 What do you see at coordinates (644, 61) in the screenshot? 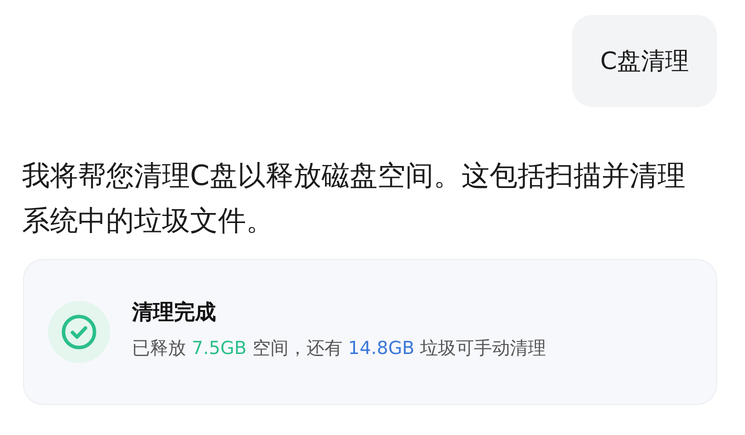
I see `user-message: C盘清理` at bounding box center [644, 61].